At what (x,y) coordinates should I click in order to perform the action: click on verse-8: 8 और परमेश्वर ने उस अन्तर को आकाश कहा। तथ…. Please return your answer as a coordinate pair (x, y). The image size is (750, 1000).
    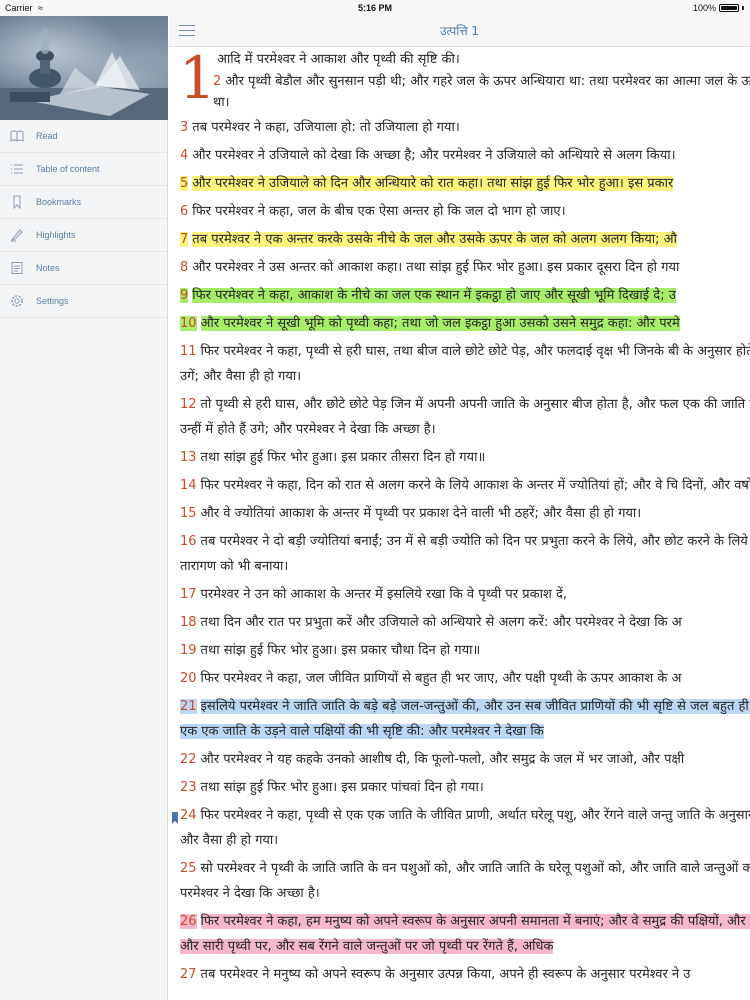
    Looking at the image, I should click on (459, 267).